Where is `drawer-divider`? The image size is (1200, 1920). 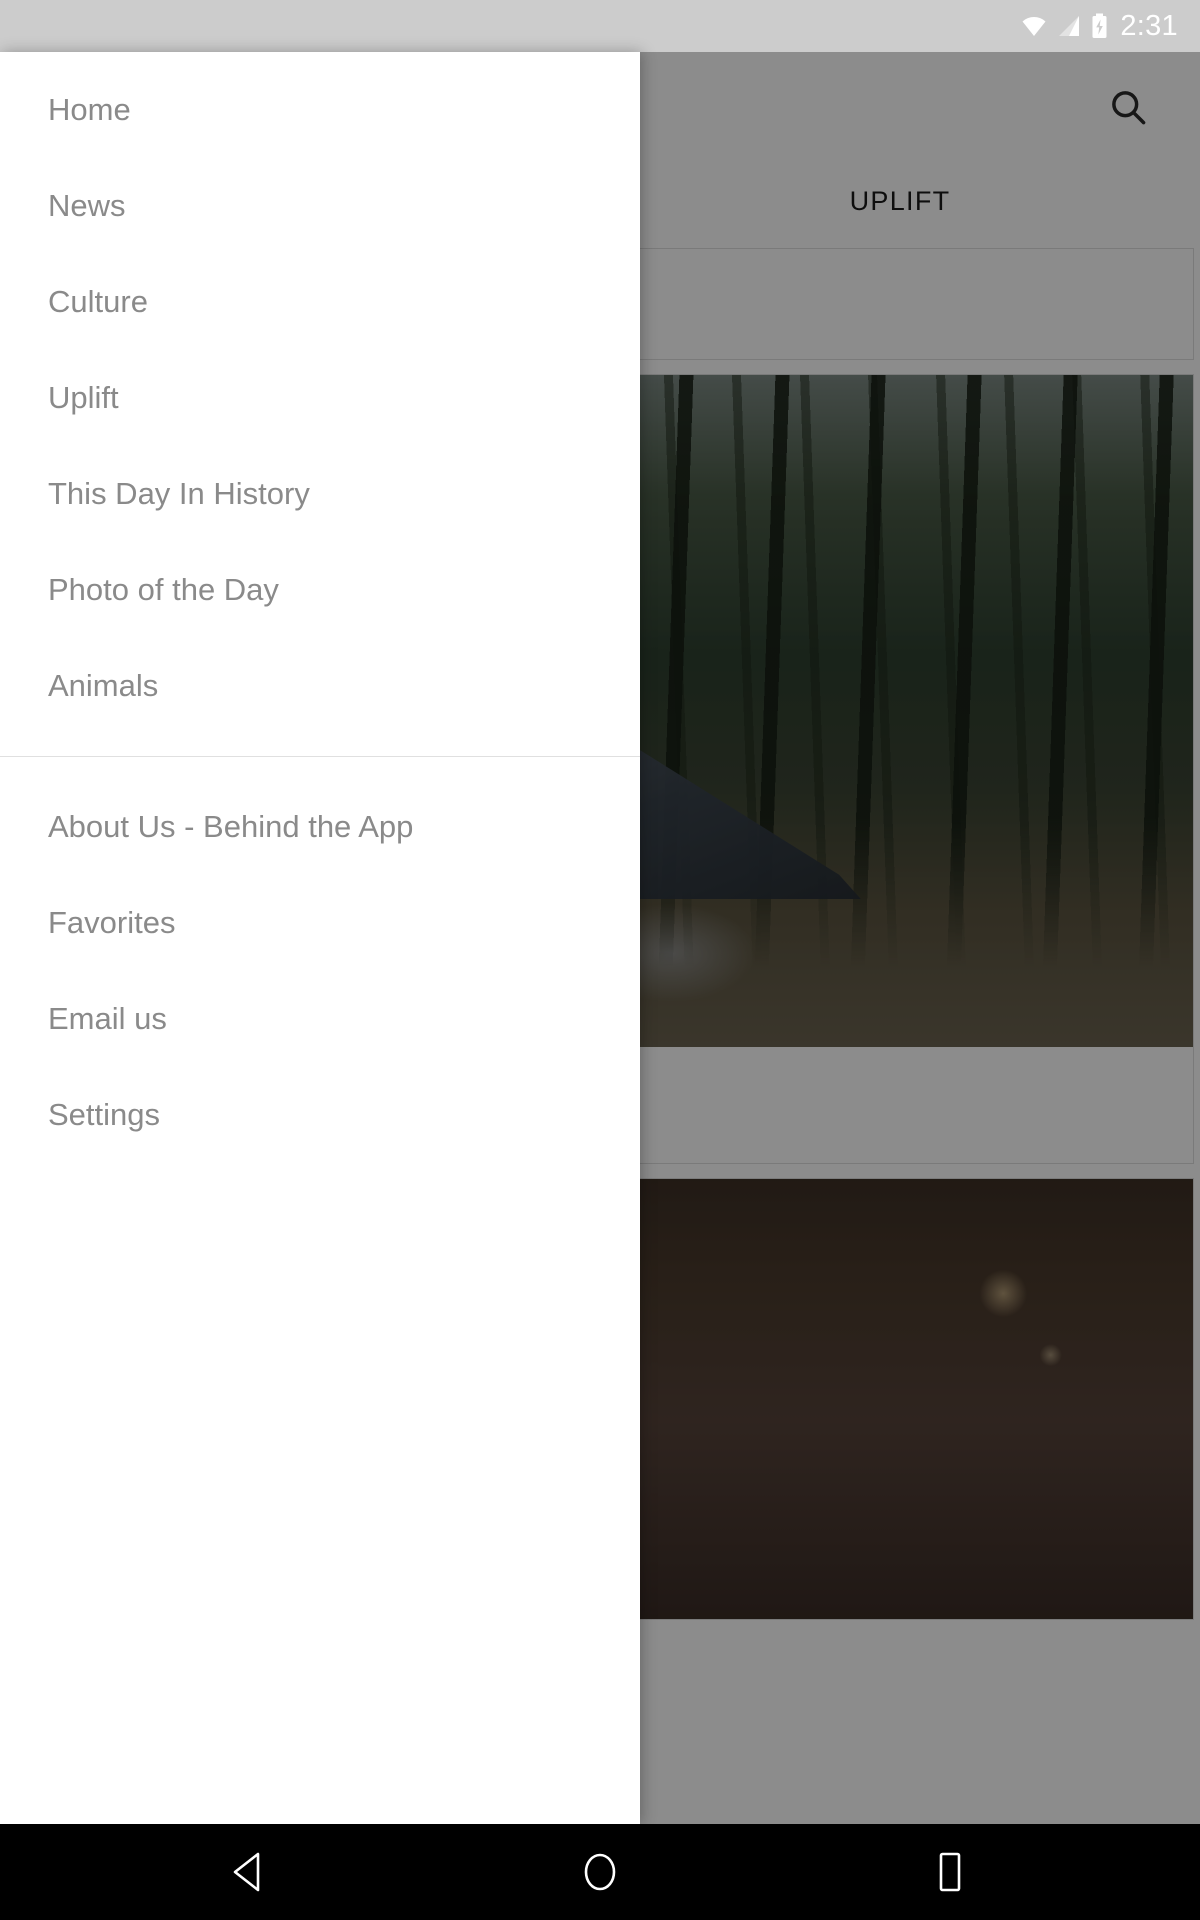 drawer-divider is located at coordinates (320, 756).